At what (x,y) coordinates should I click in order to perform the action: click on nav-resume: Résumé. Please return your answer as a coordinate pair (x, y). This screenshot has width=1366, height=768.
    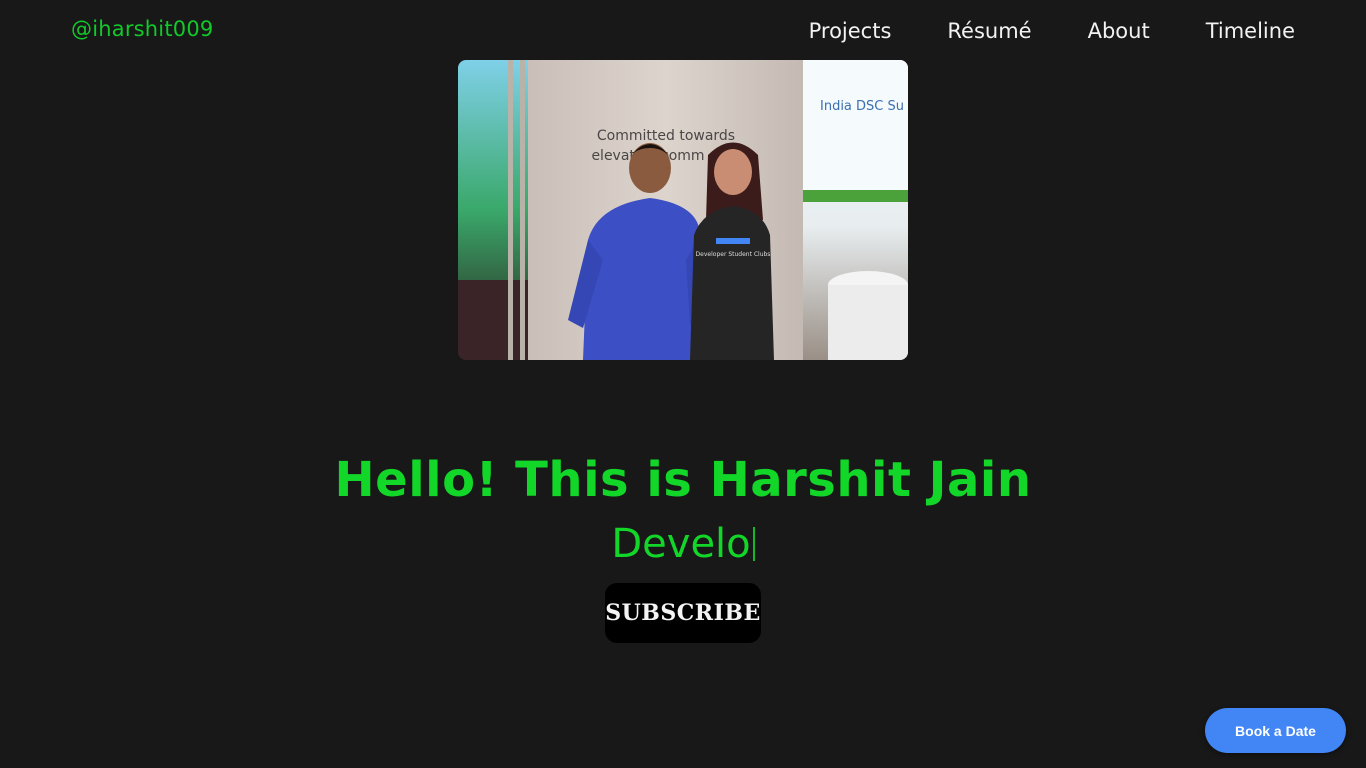
    Looking at the image, I should click on (989, 31).